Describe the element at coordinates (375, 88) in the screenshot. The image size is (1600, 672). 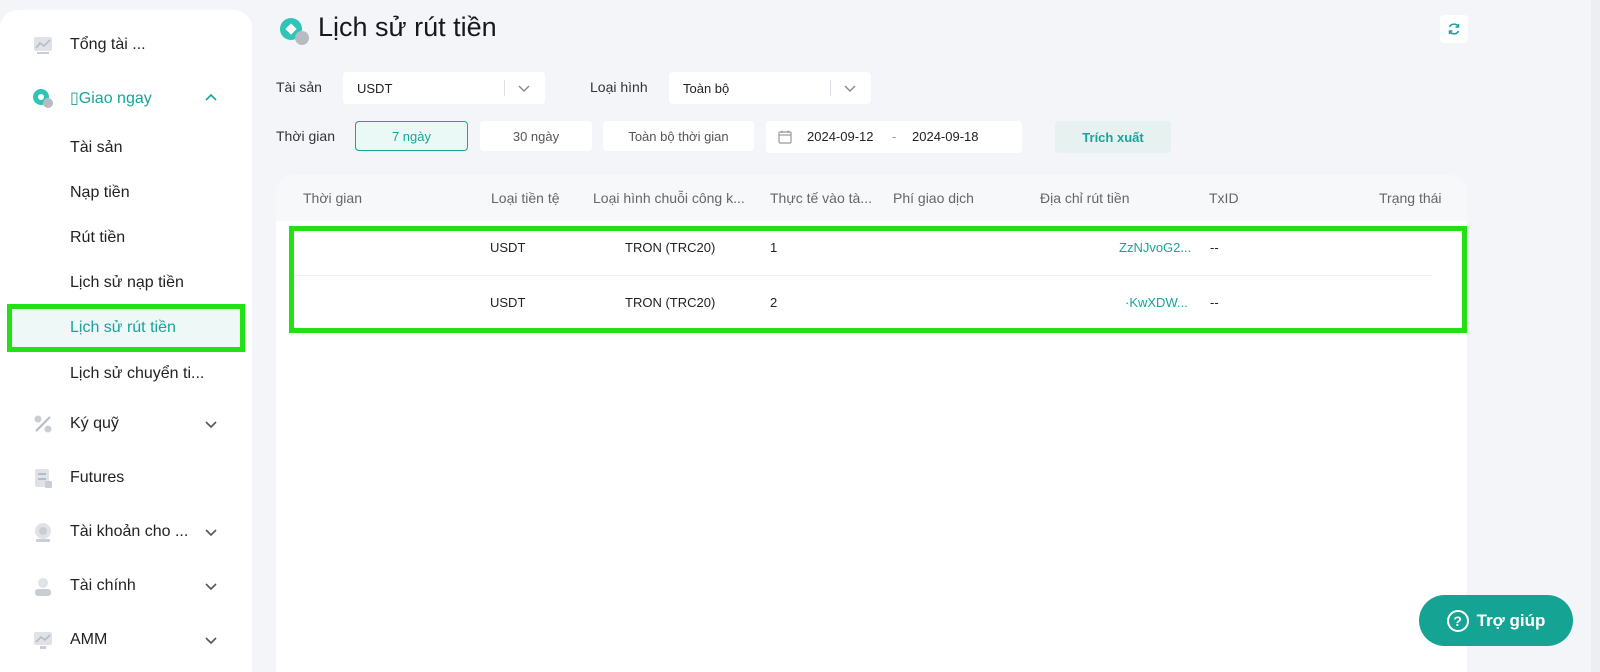
I see `asset-select-value: USDT` at that location.